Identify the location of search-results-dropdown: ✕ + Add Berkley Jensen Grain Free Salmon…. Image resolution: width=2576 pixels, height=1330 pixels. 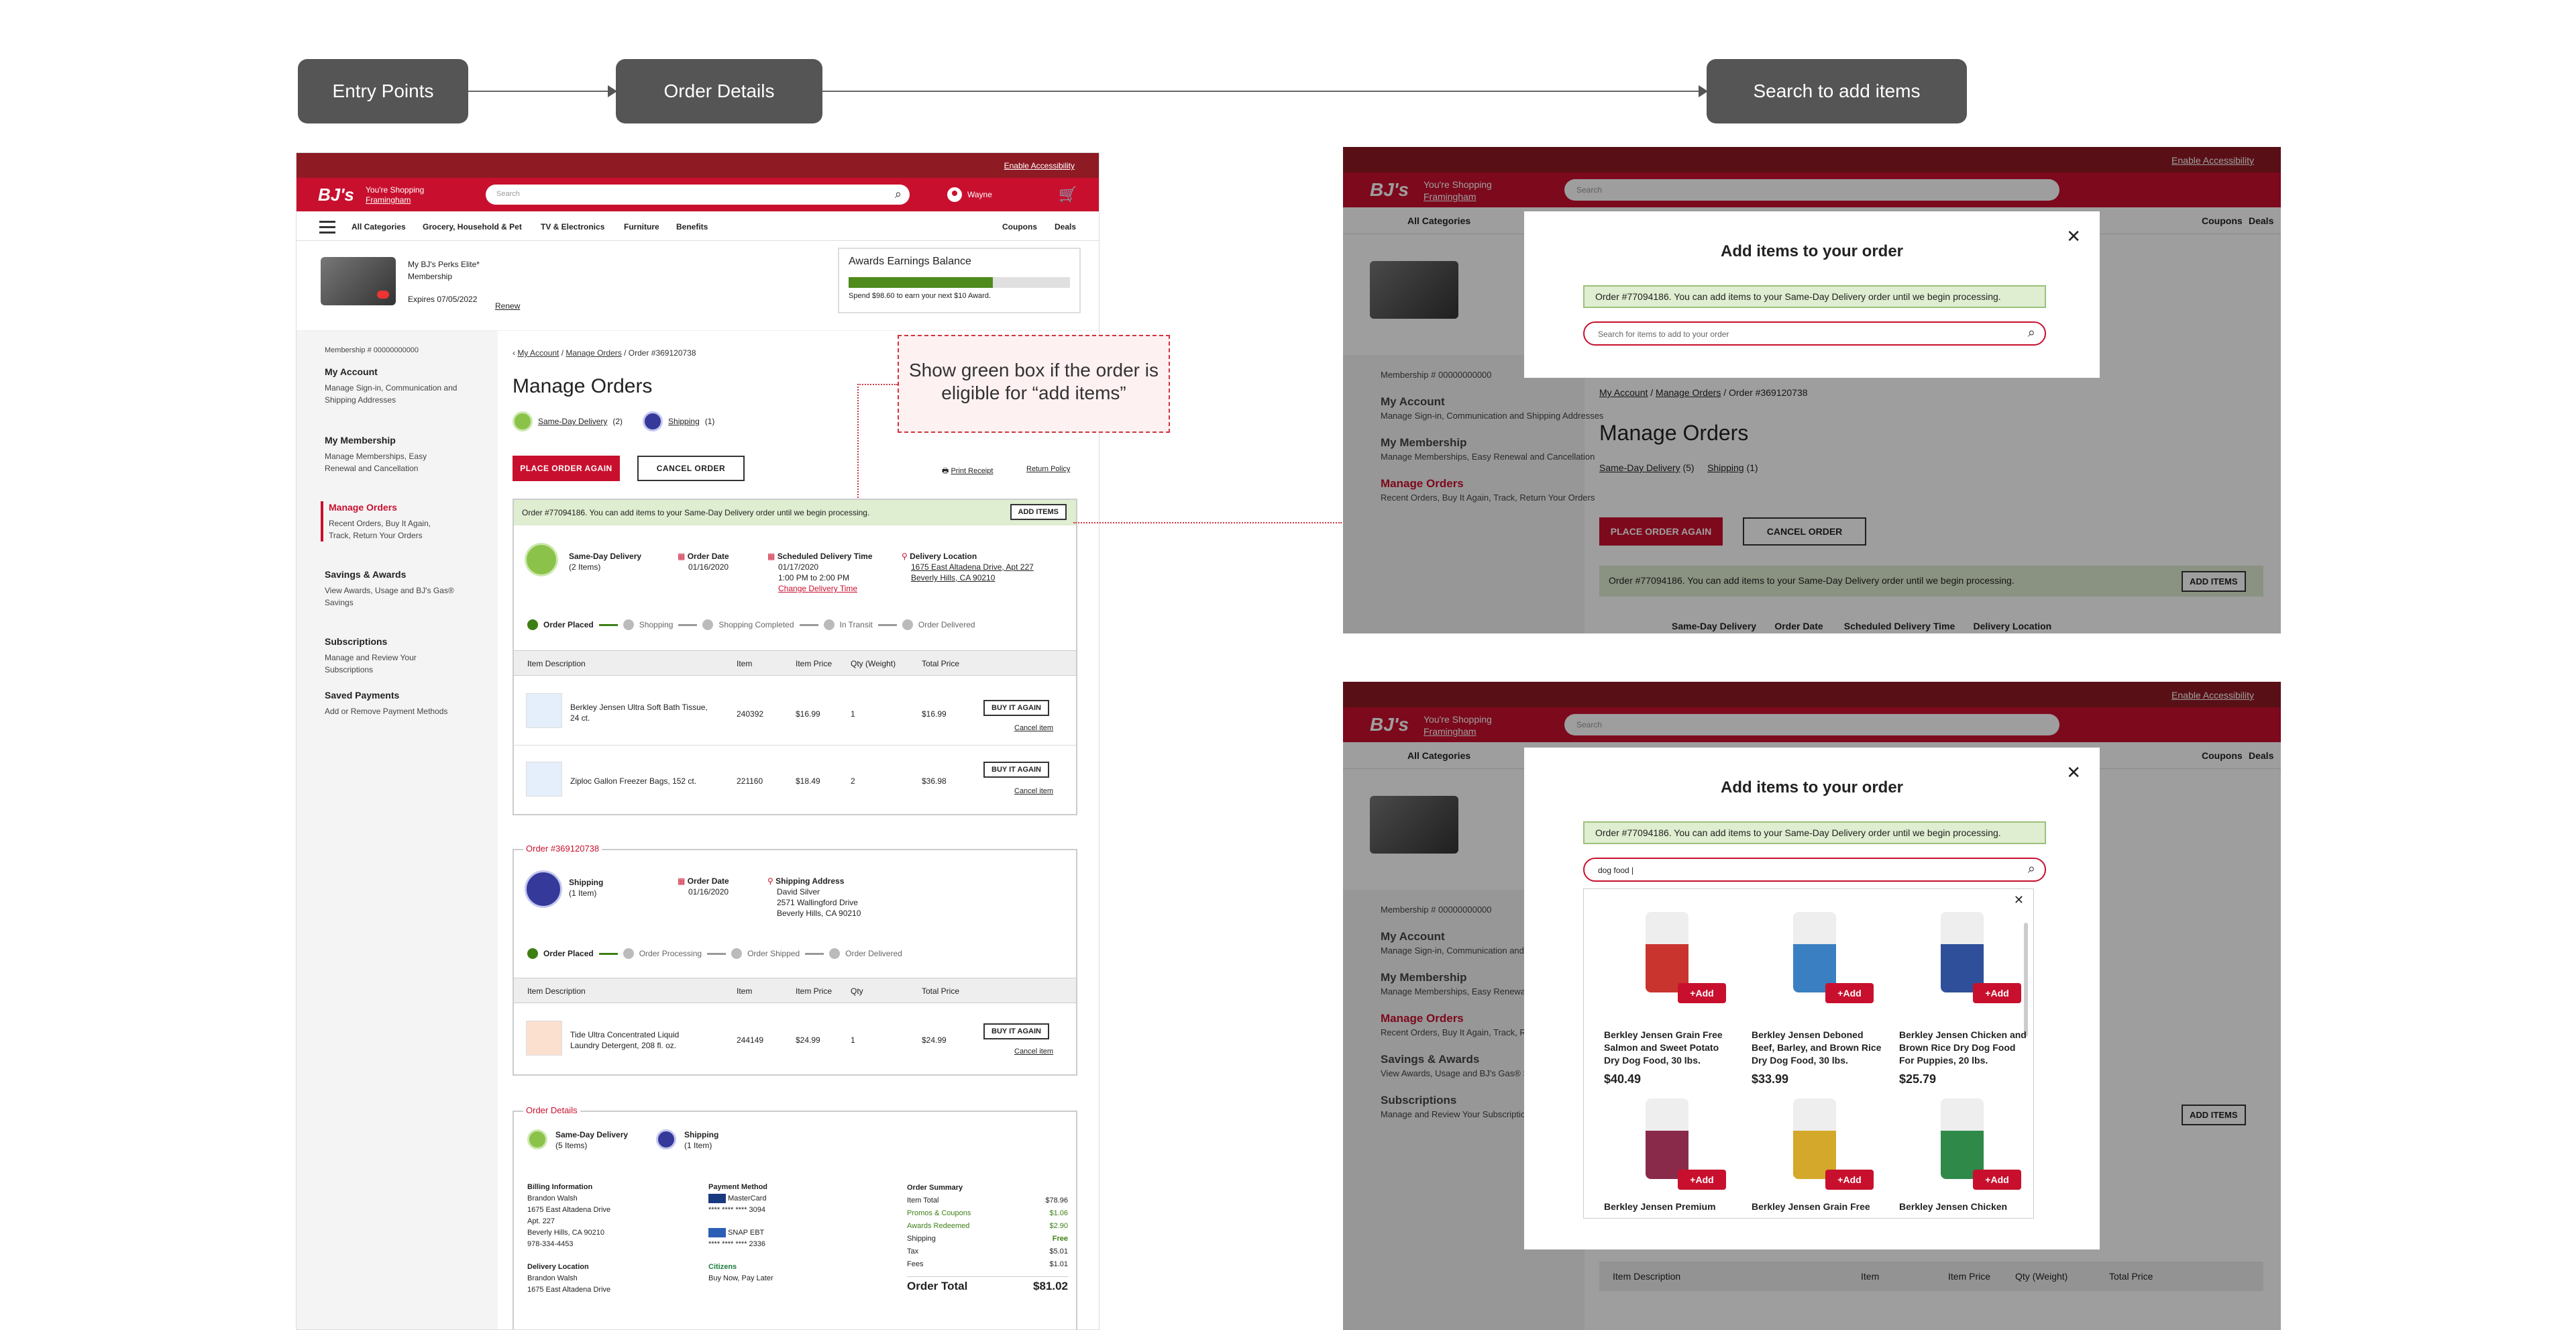
(1808, 1053).